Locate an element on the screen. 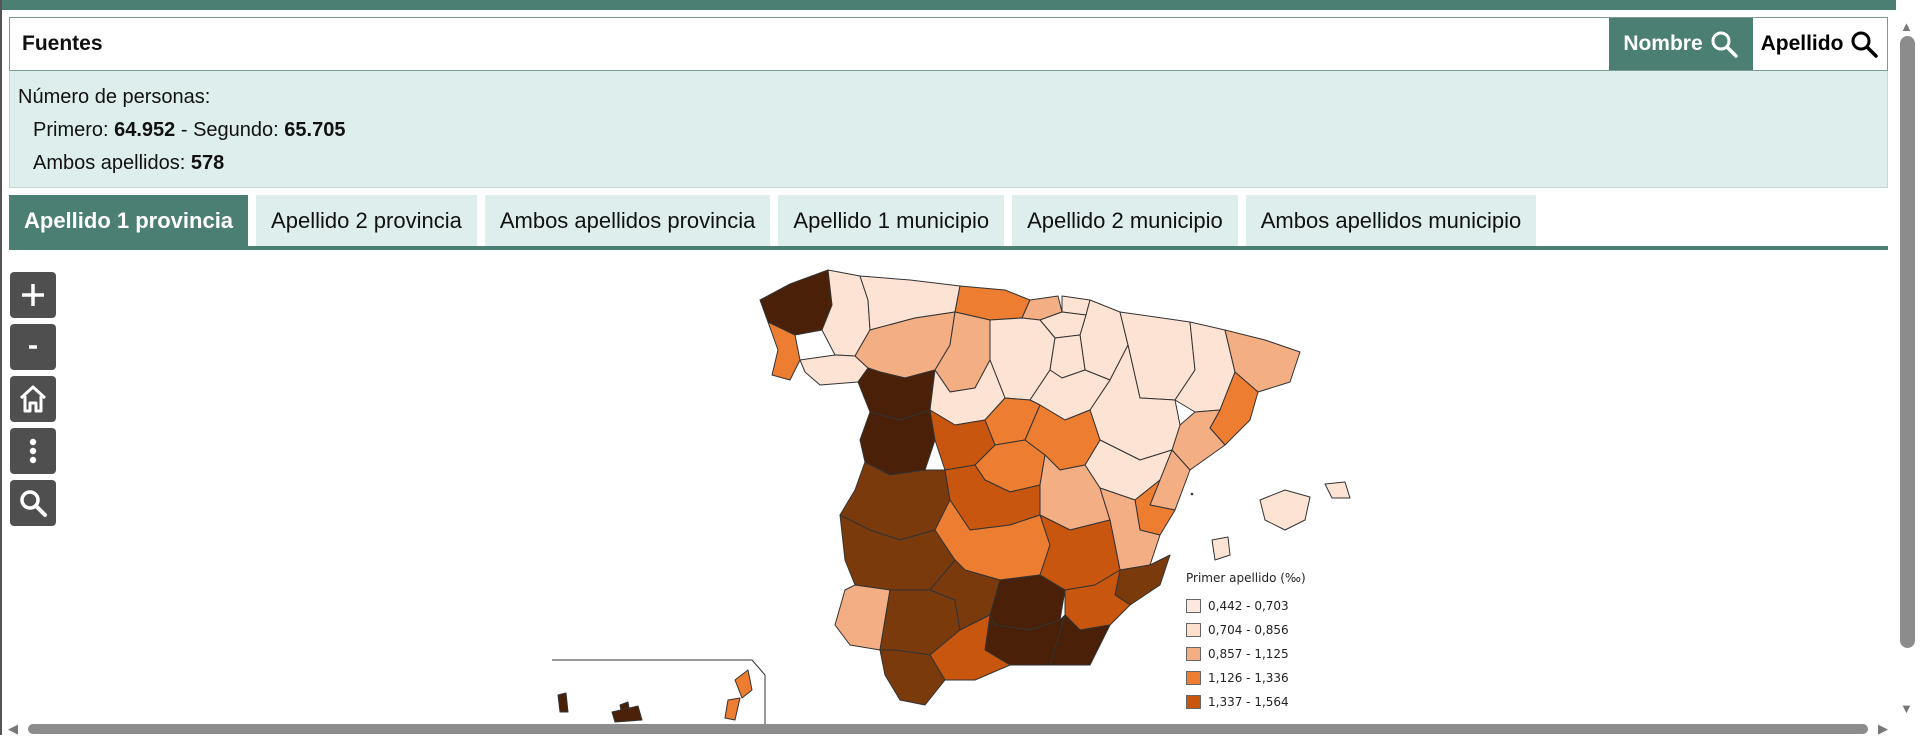 The width and height of the screenshot is (1920, 736). first-second-counts: Primero: 64.952 - Segundo: 65.705 is located at coordinates (952, 130).